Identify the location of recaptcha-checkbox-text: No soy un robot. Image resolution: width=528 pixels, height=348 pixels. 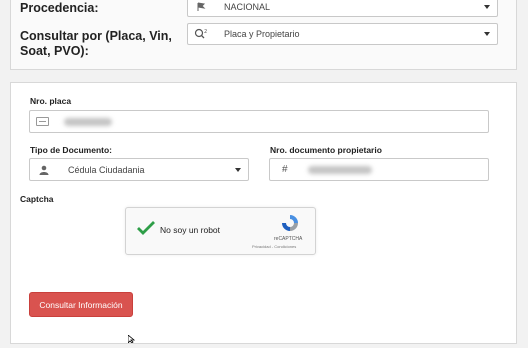
(190, 230).